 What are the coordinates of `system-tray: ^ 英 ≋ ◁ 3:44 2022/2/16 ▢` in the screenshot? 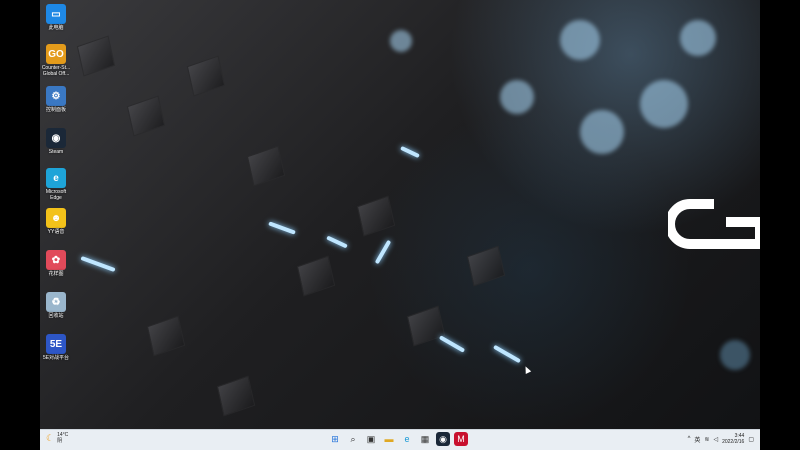 It's located at (721, 439).